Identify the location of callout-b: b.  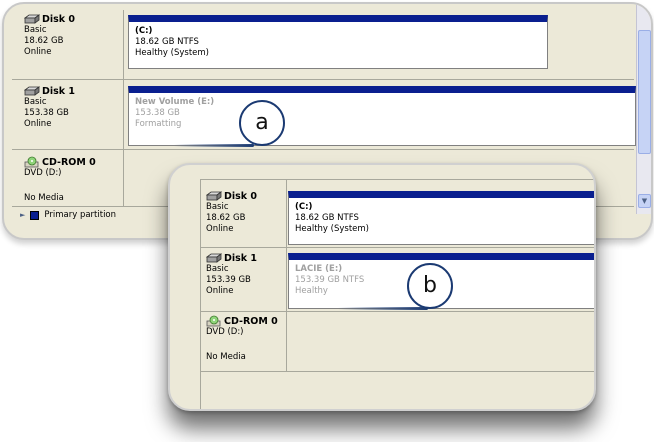
(430, 286).